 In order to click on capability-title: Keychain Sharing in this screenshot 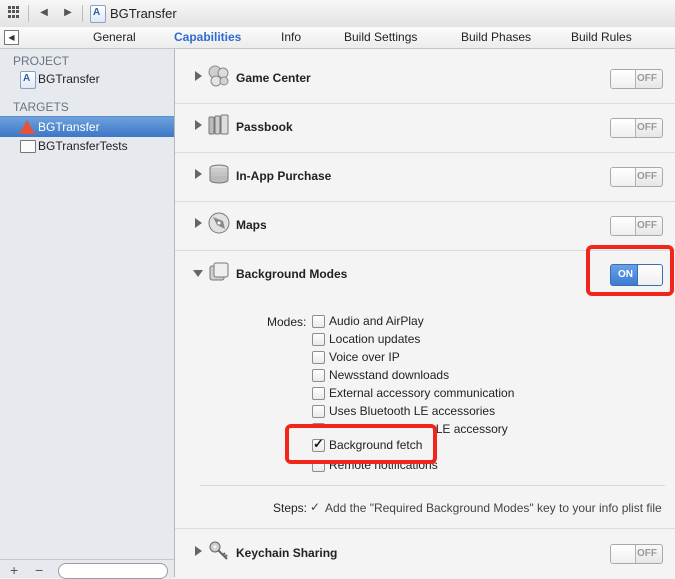, I will do `click(287, 553)`.